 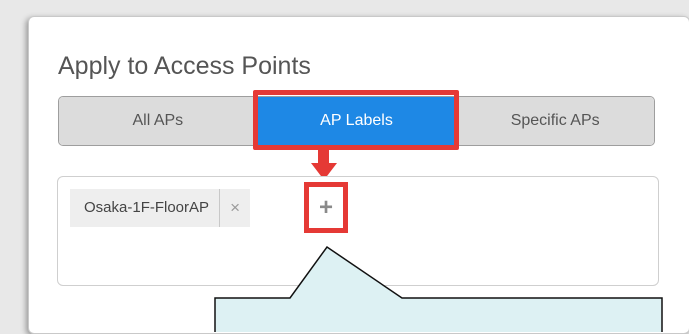 I want to click on ap-label-tag: Osaka-1F-FloorAP ×, so click(x=160, y=208).